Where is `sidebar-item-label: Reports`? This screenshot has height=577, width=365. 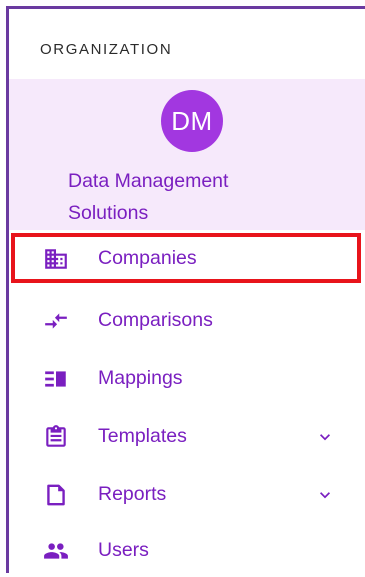
sidebar-item-label: Reports is located at coordinates (132, 494).